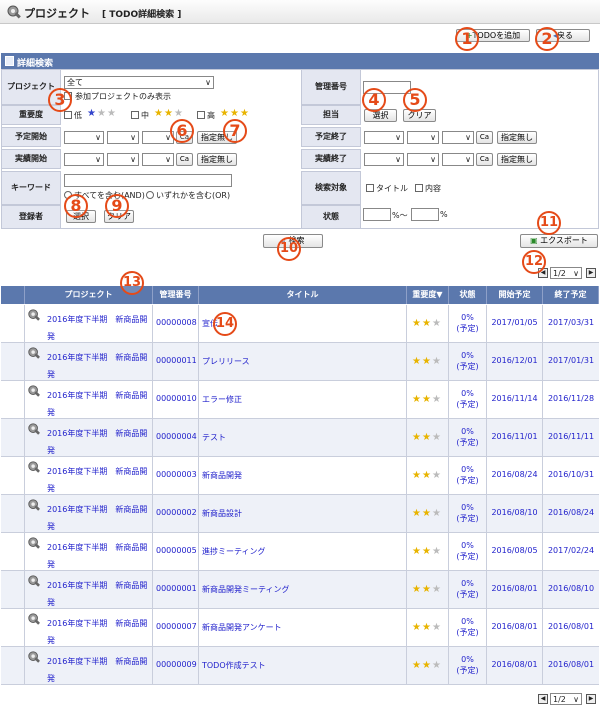 The width and height of the screenshot is (600, 708). What do you see at coordinates (150, 195) in the screenshot?
I see `keyword-or-radio` at bounding box center [150, 195].